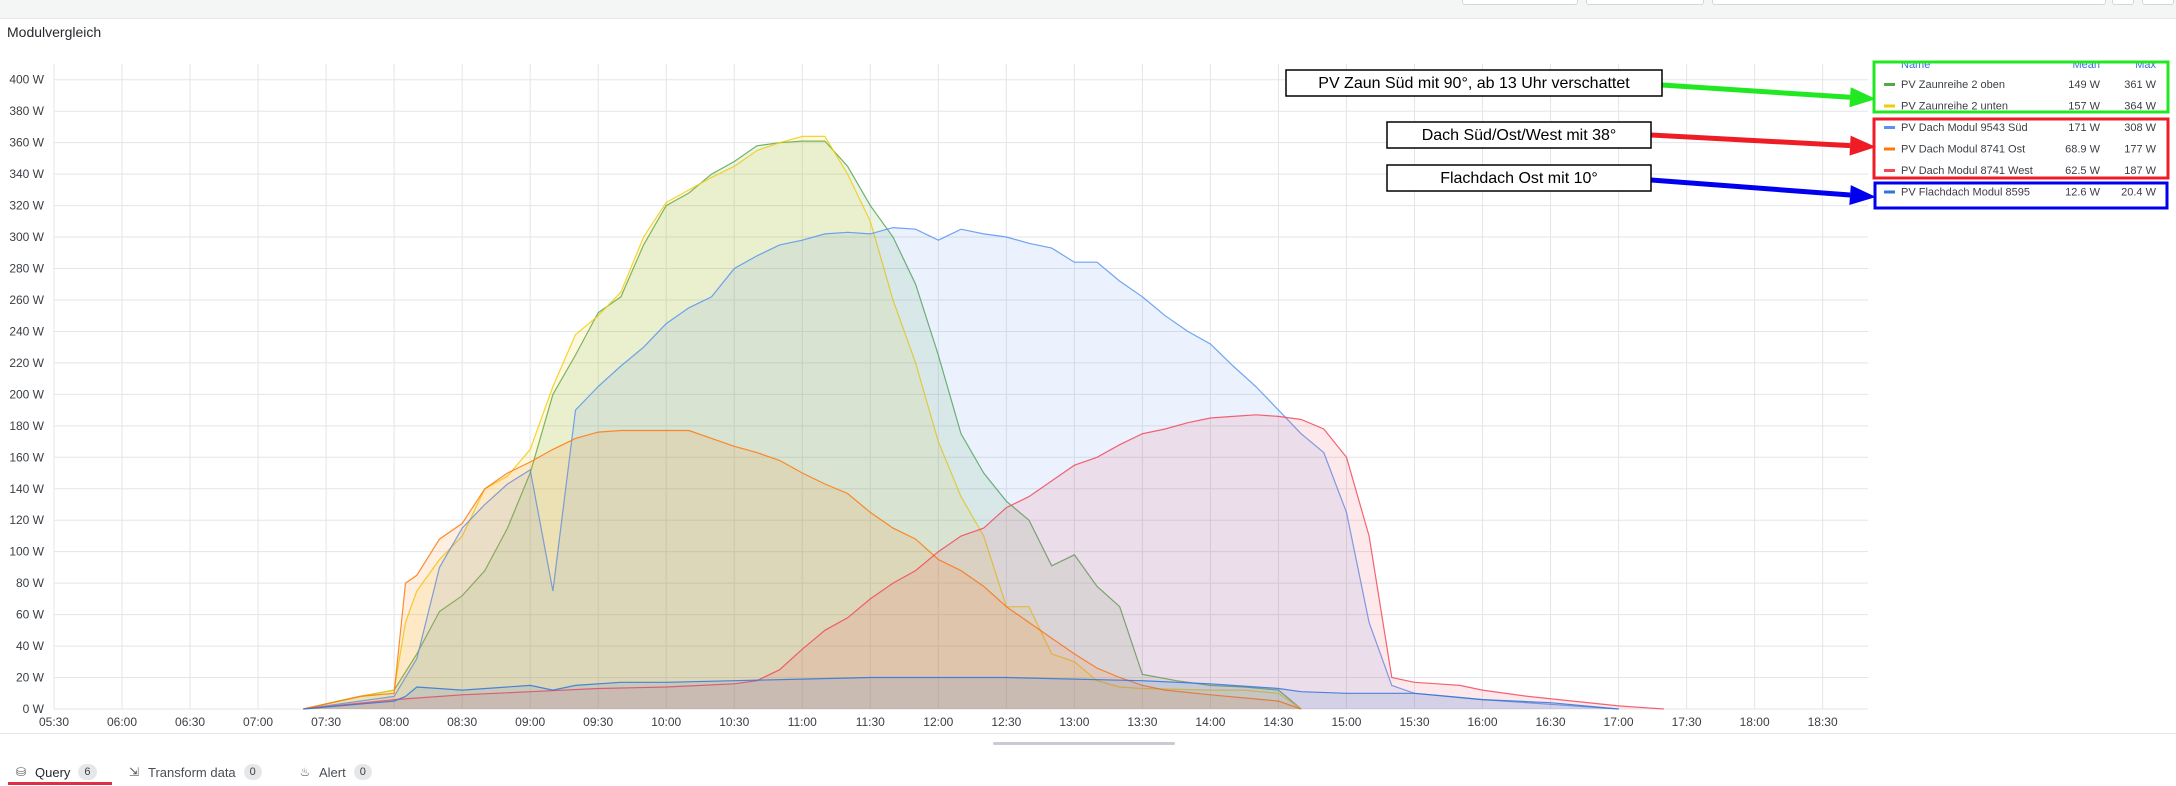 Image resolution: width=2176 pixels, height=786 pixels. I want to click on legend-row-max: 20.4 W, so click(2138, 193).